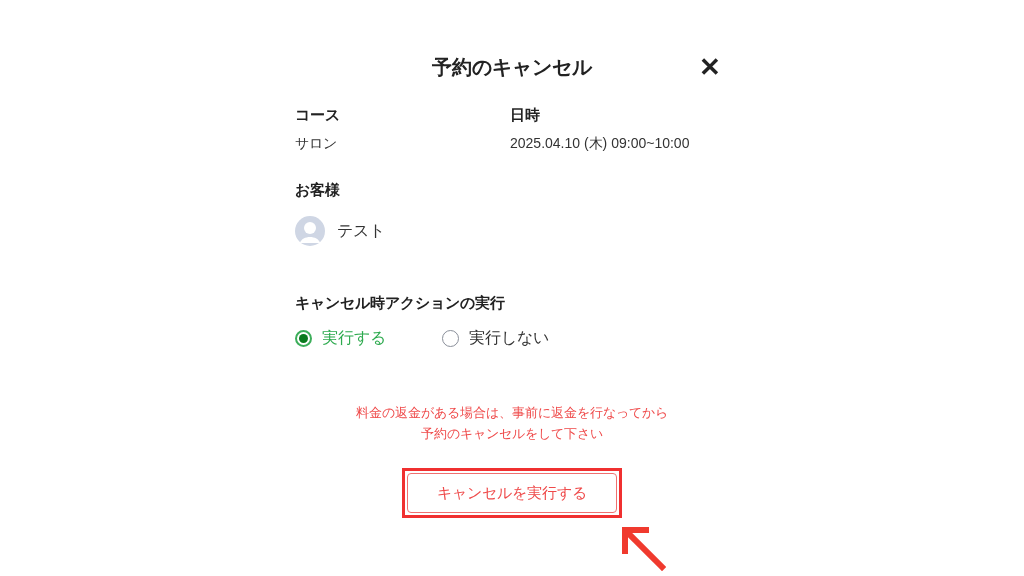  Describe the element at coordinates (512, 67) in the screenshot. I see `dialog-title: 予約のキャンセル` at that location.